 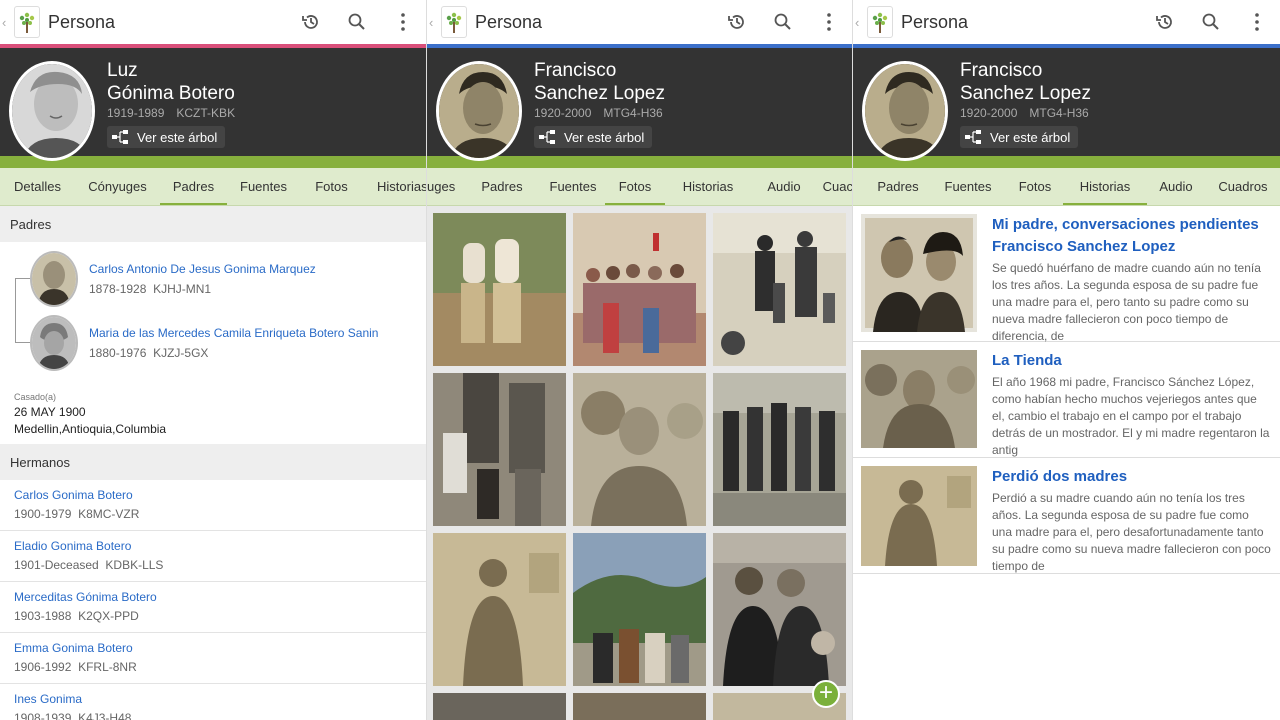 I want to click on parent-name: Carlos Antonio De Jesus Gonima Marquez, so click(x=202, y=269).